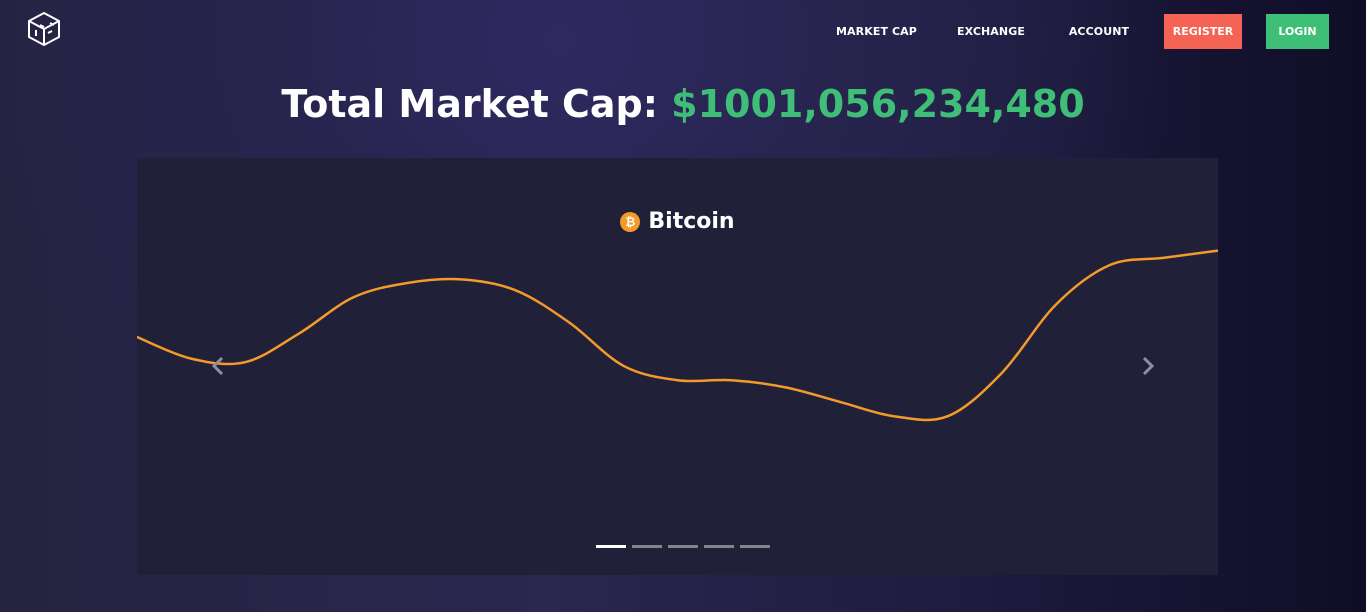  What do you see at coordinates (219, 366) in the screenshot?
I see `carousel-prev-arrow-icon` at bounding box center [219, 366].